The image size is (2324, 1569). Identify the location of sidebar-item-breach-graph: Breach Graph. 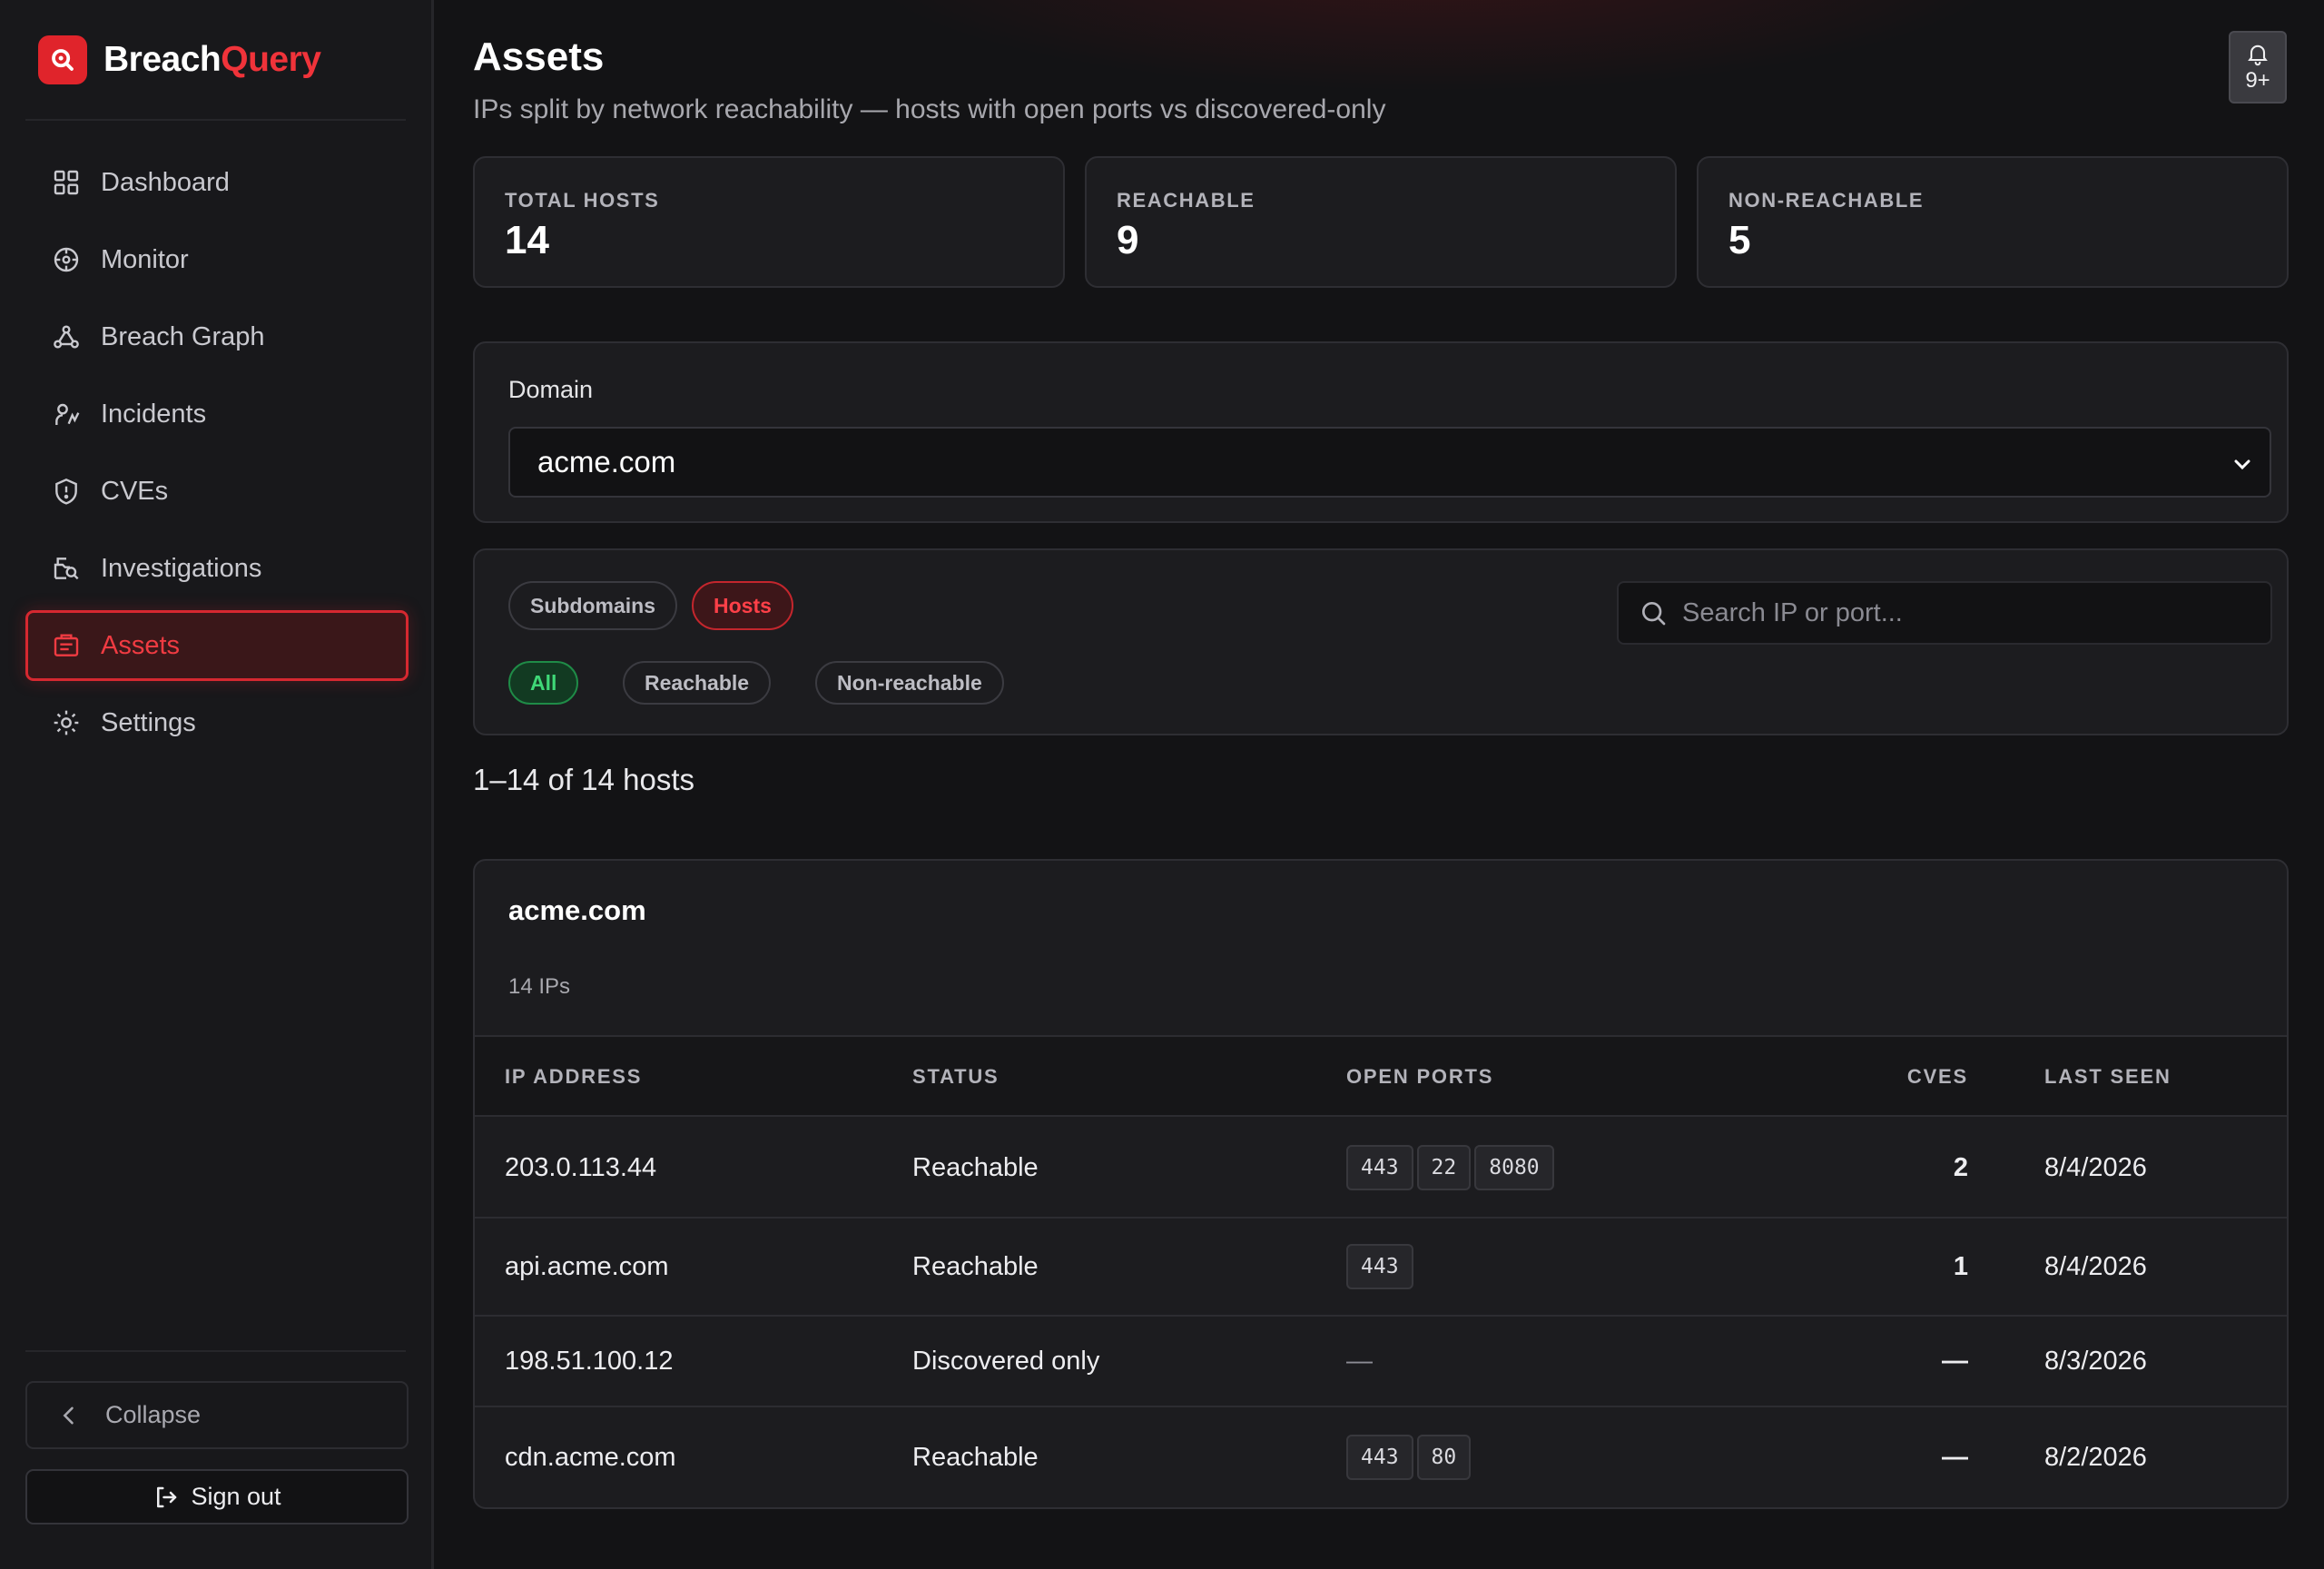
(217, 336).